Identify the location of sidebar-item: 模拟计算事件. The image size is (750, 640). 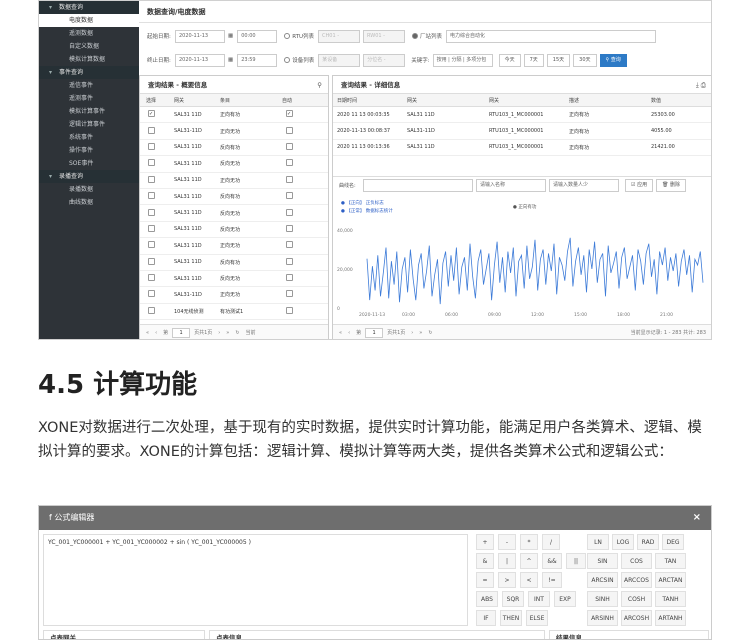
(89, 111).